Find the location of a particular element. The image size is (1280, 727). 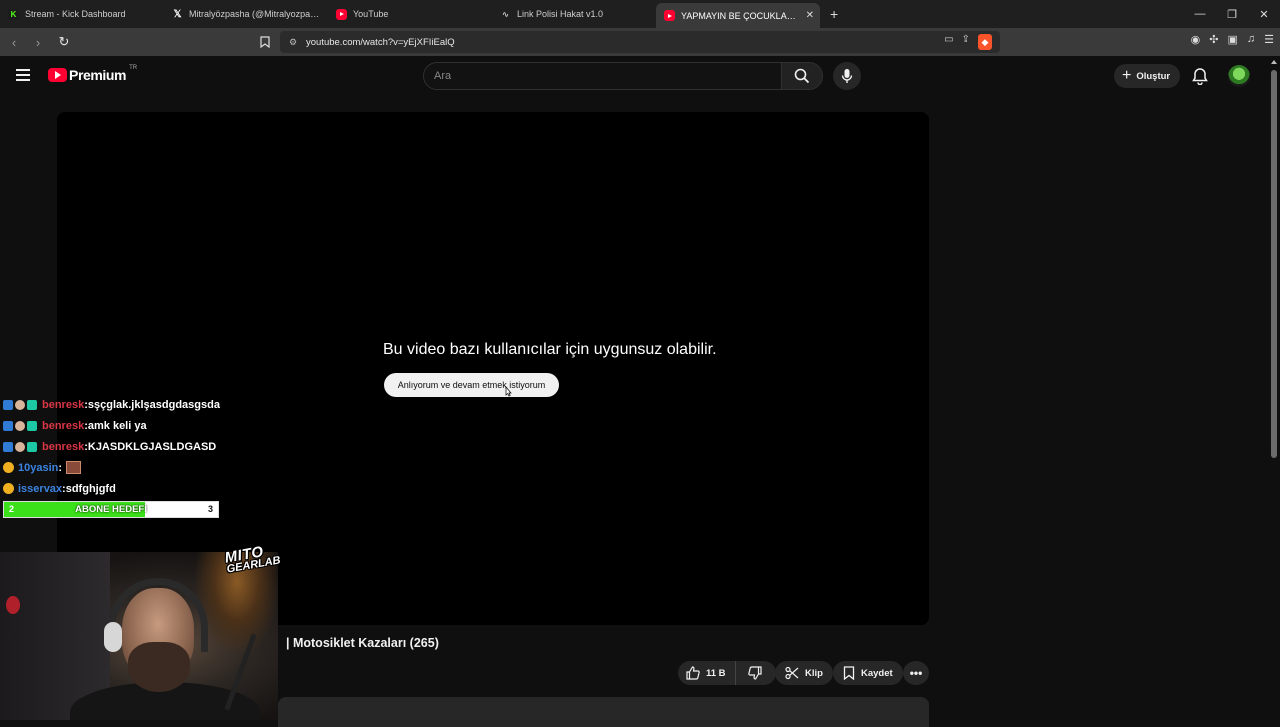

site-info-icon: ⚙ is located at coordinates (293, 42).